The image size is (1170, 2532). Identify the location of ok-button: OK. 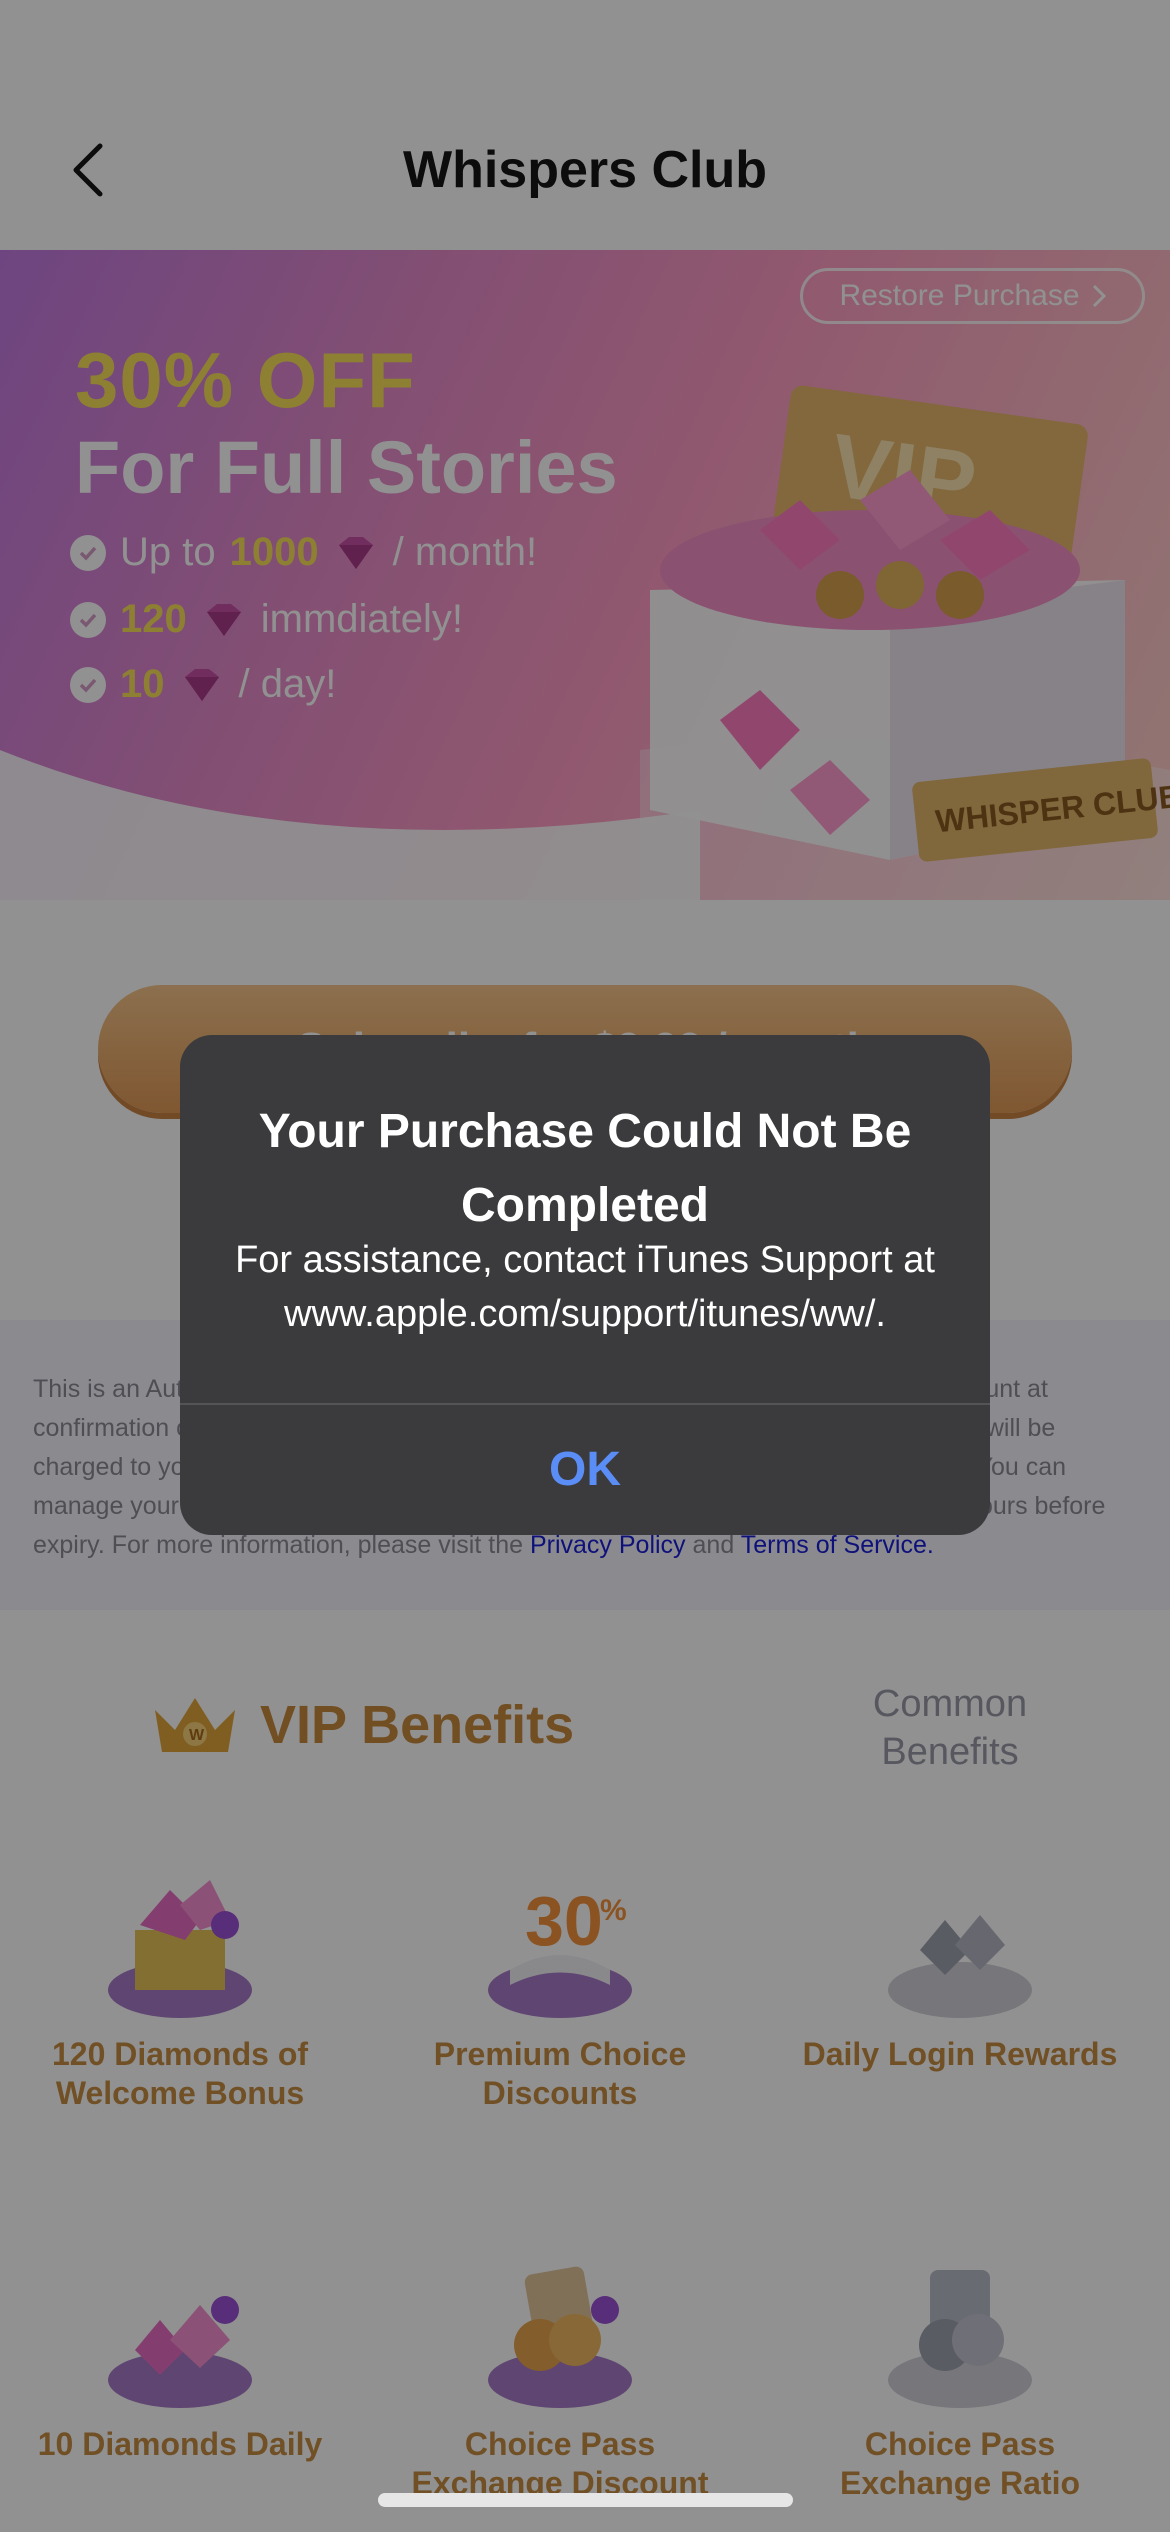
(585, 1470).